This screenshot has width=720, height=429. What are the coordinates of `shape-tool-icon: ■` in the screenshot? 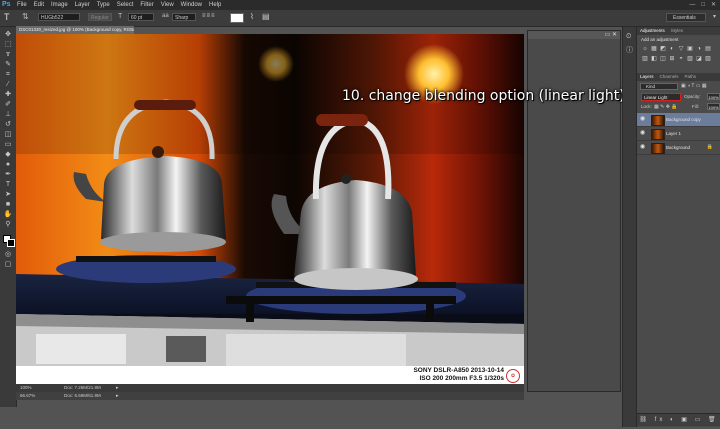 It's located at (8, 205).